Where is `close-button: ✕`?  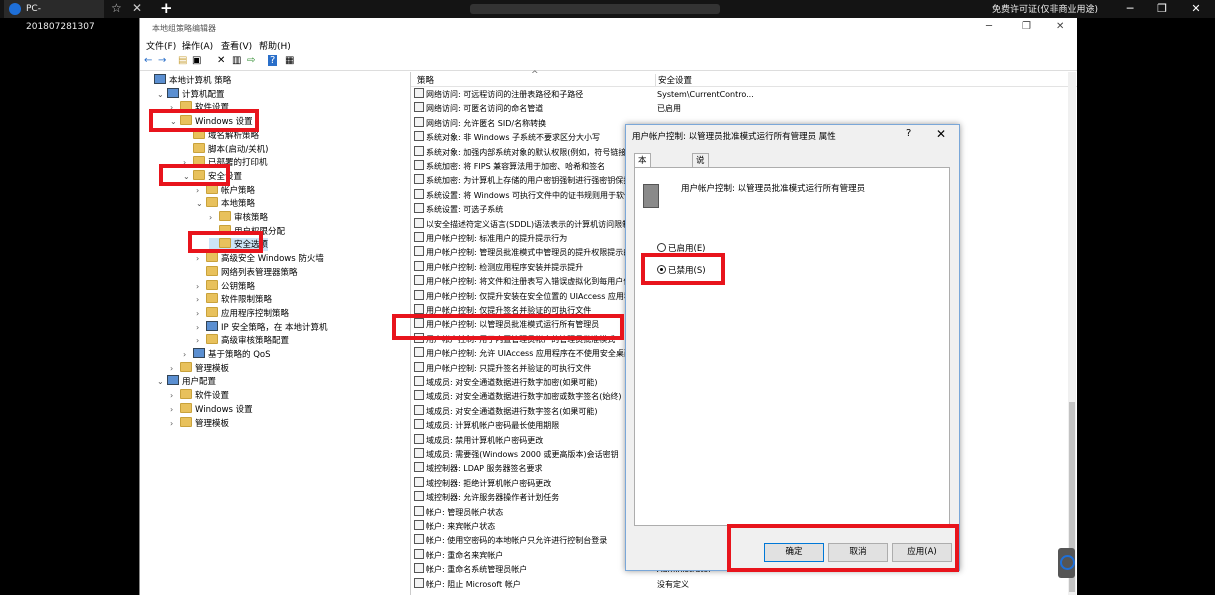 close-button: ✕ is located at coordinates (1196, 9).